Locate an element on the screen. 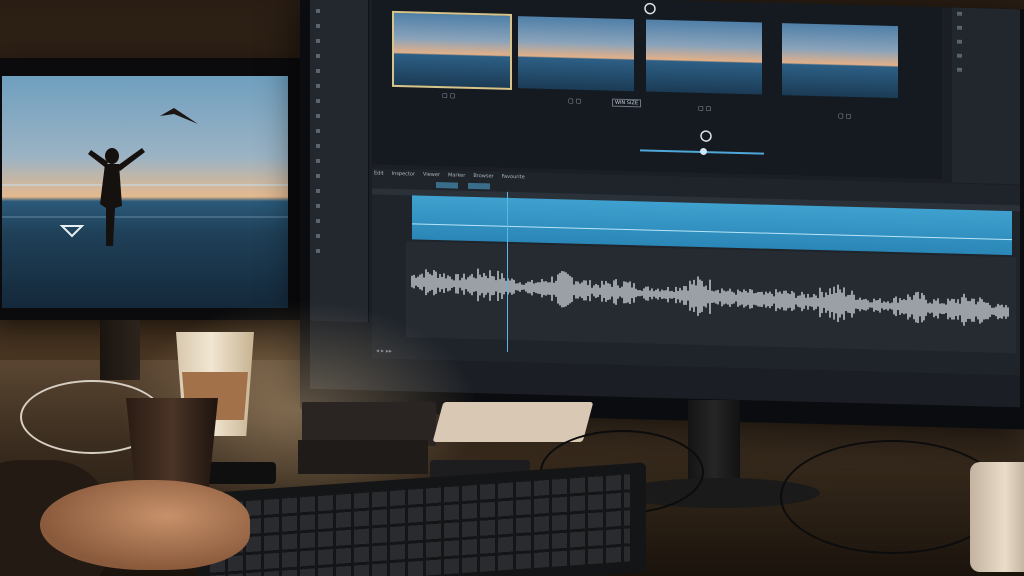 This screenshot has height=576, width=1024. thumbnail-3-controls: ▢▢ is located at coordinates (705, 108).